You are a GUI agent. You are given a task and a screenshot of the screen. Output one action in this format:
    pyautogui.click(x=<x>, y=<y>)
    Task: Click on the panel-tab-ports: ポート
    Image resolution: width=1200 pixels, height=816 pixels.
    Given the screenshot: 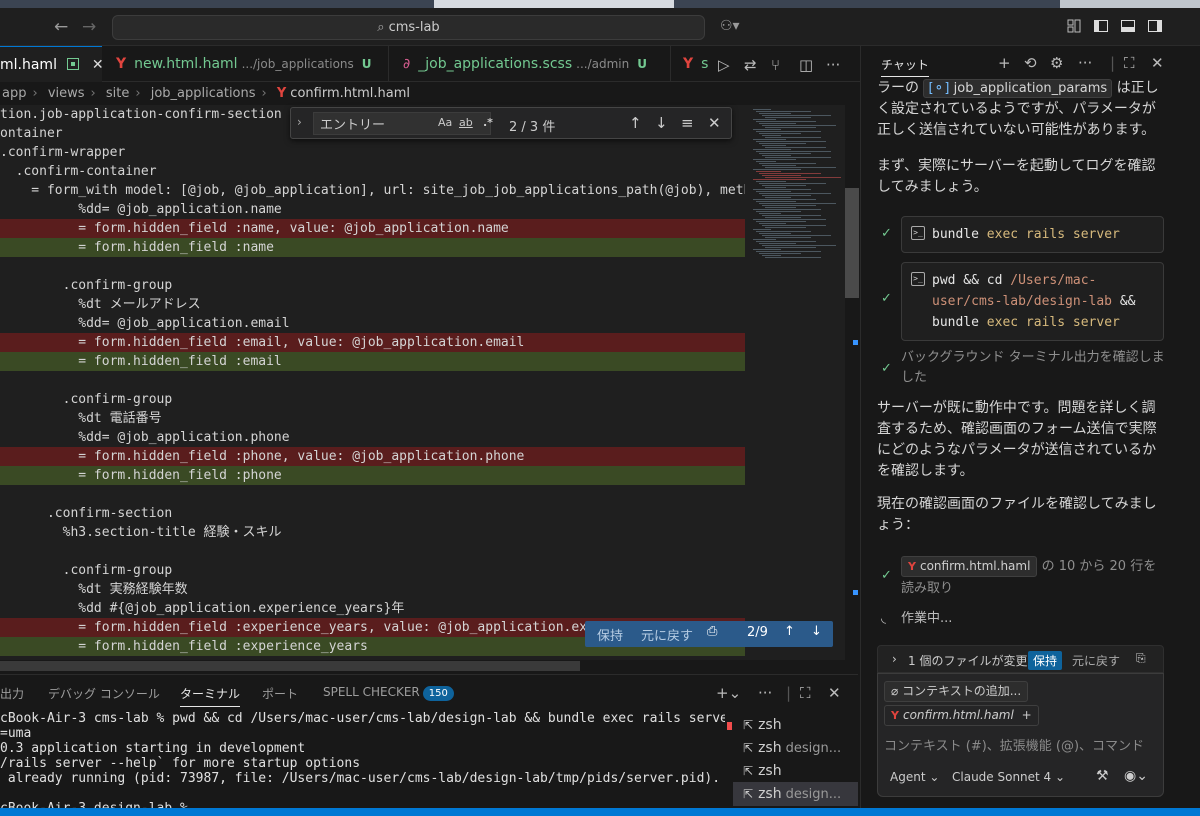 What is the action you would take?
    pyautogui.click(x=280, y=693)
    